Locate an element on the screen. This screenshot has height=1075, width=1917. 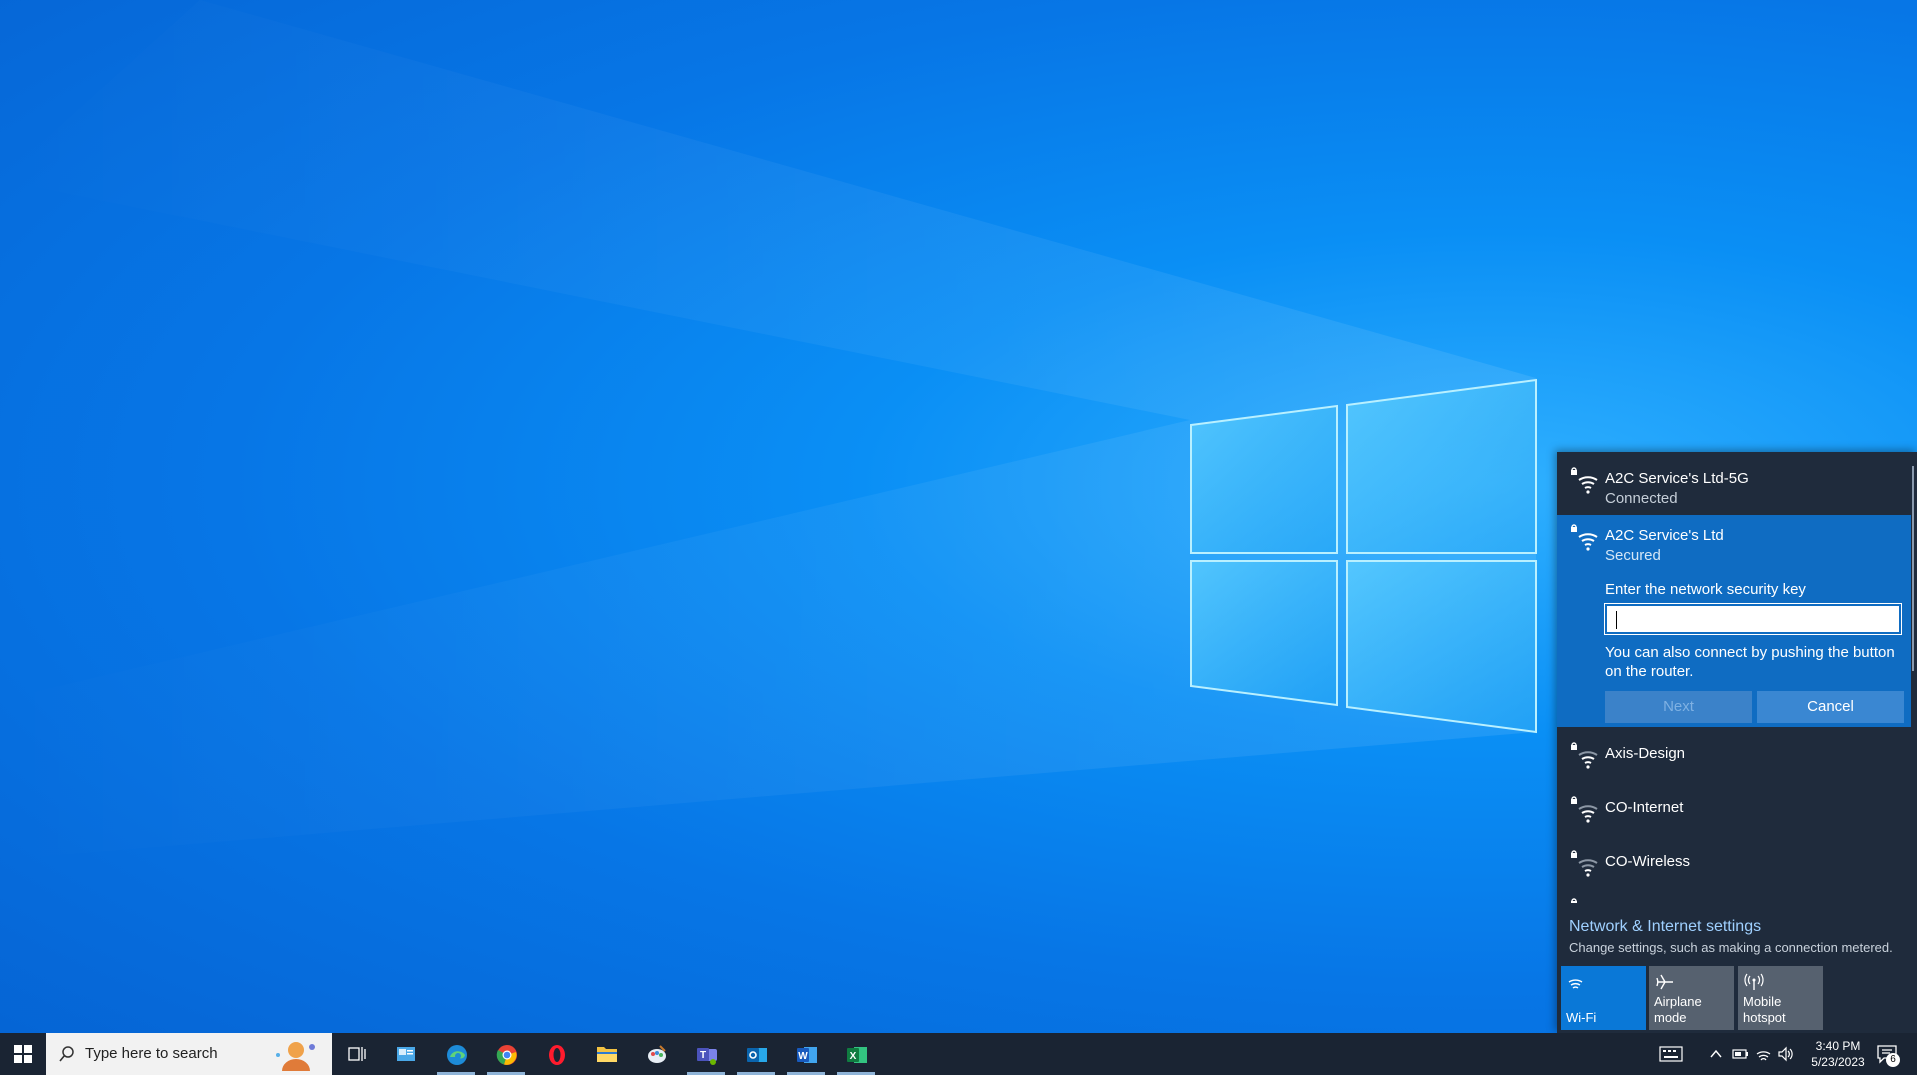
taskbar-app-file-explorer is located at coordinates (606, 1054).